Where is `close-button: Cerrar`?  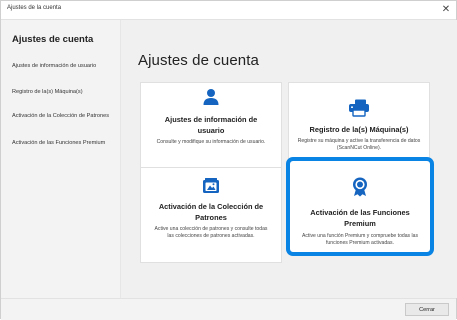 close-button: Cerrar is located at coordinates (427, 309).